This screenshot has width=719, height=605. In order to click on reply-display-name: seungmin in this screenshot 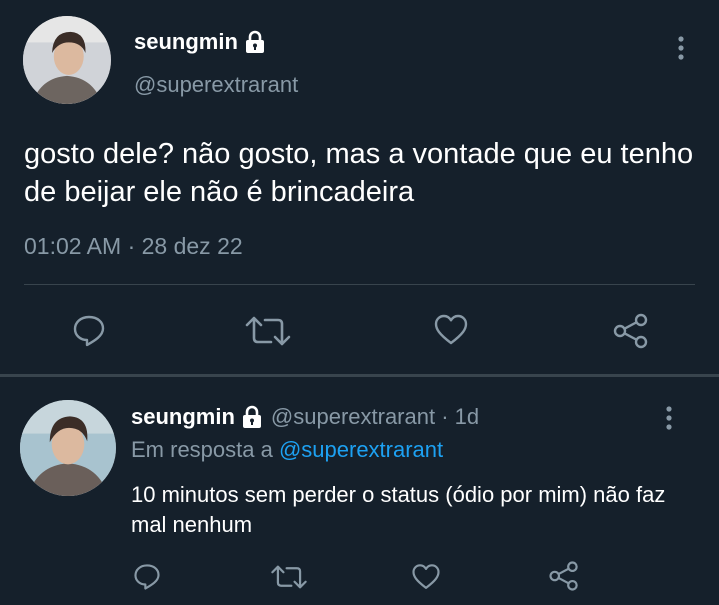, I will do `click(183, 417)`.